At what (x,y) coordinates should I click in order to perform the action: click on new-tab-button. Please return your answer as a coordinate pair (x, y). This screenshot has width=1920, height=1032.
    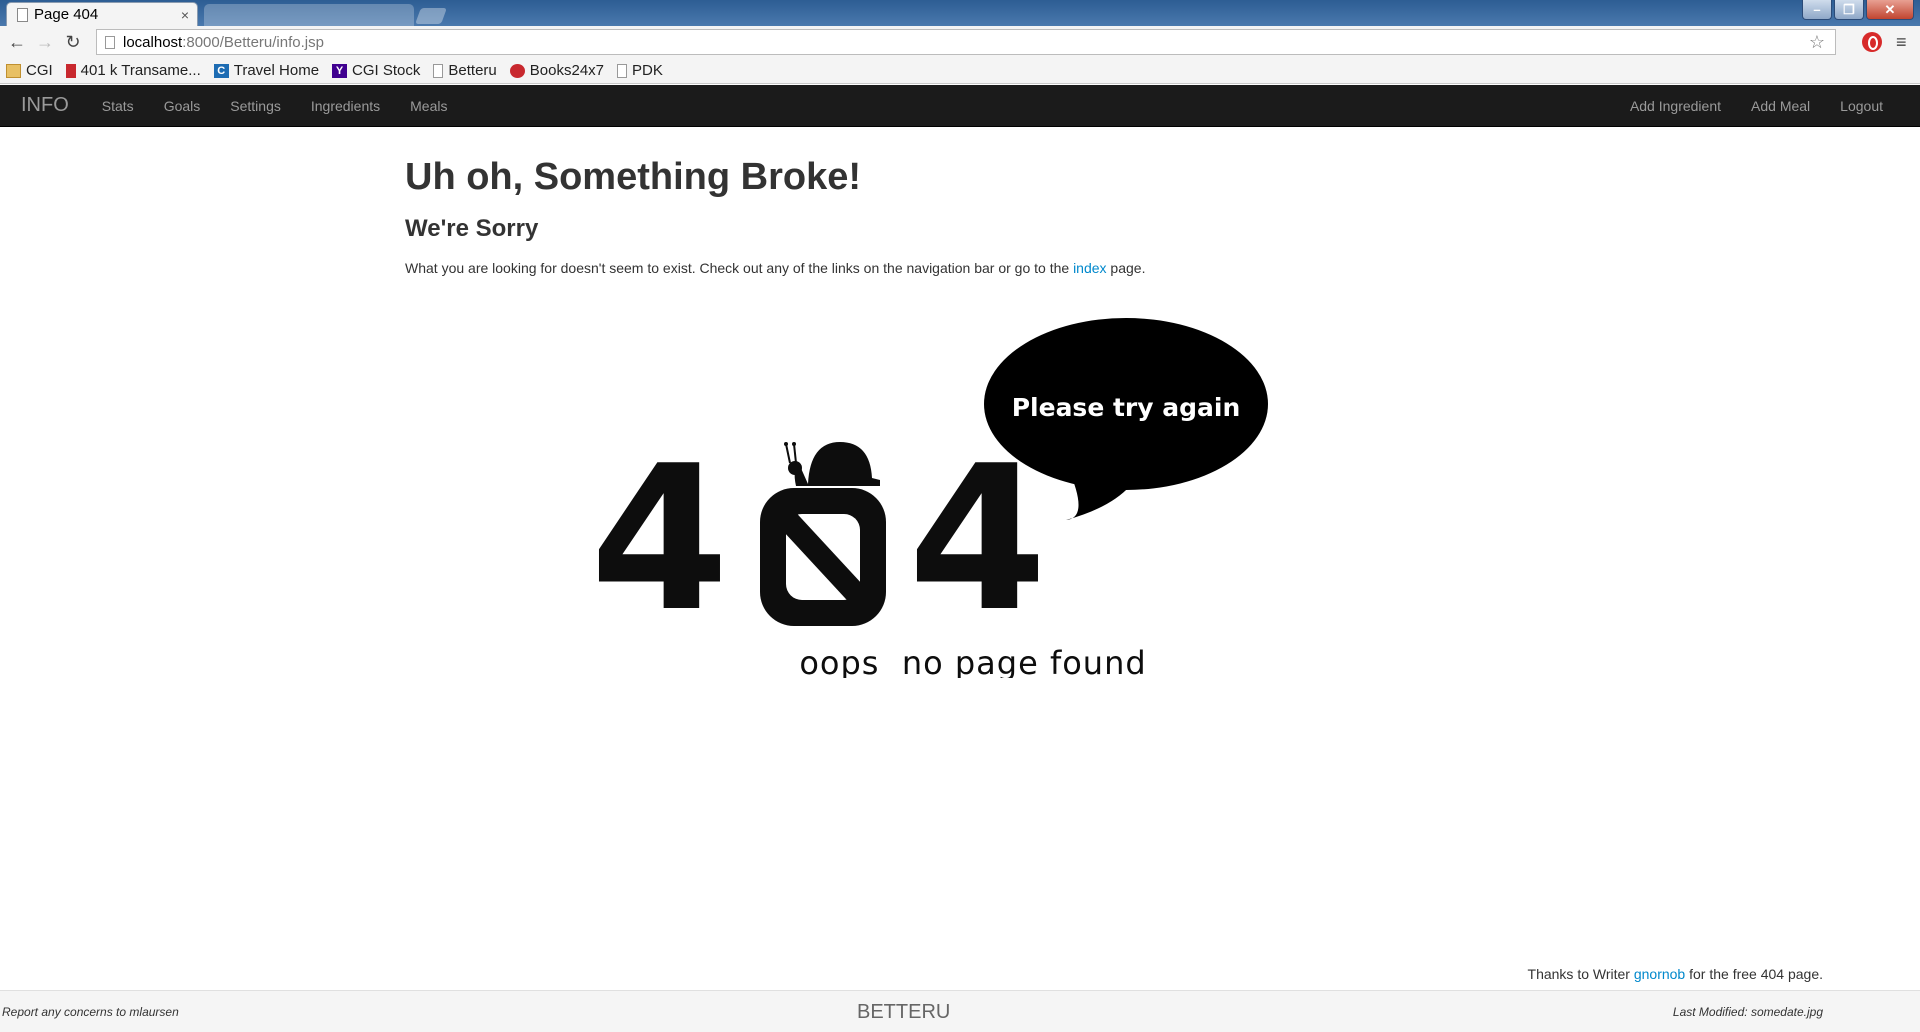
    Looking at the image, I should click on (431, 16).